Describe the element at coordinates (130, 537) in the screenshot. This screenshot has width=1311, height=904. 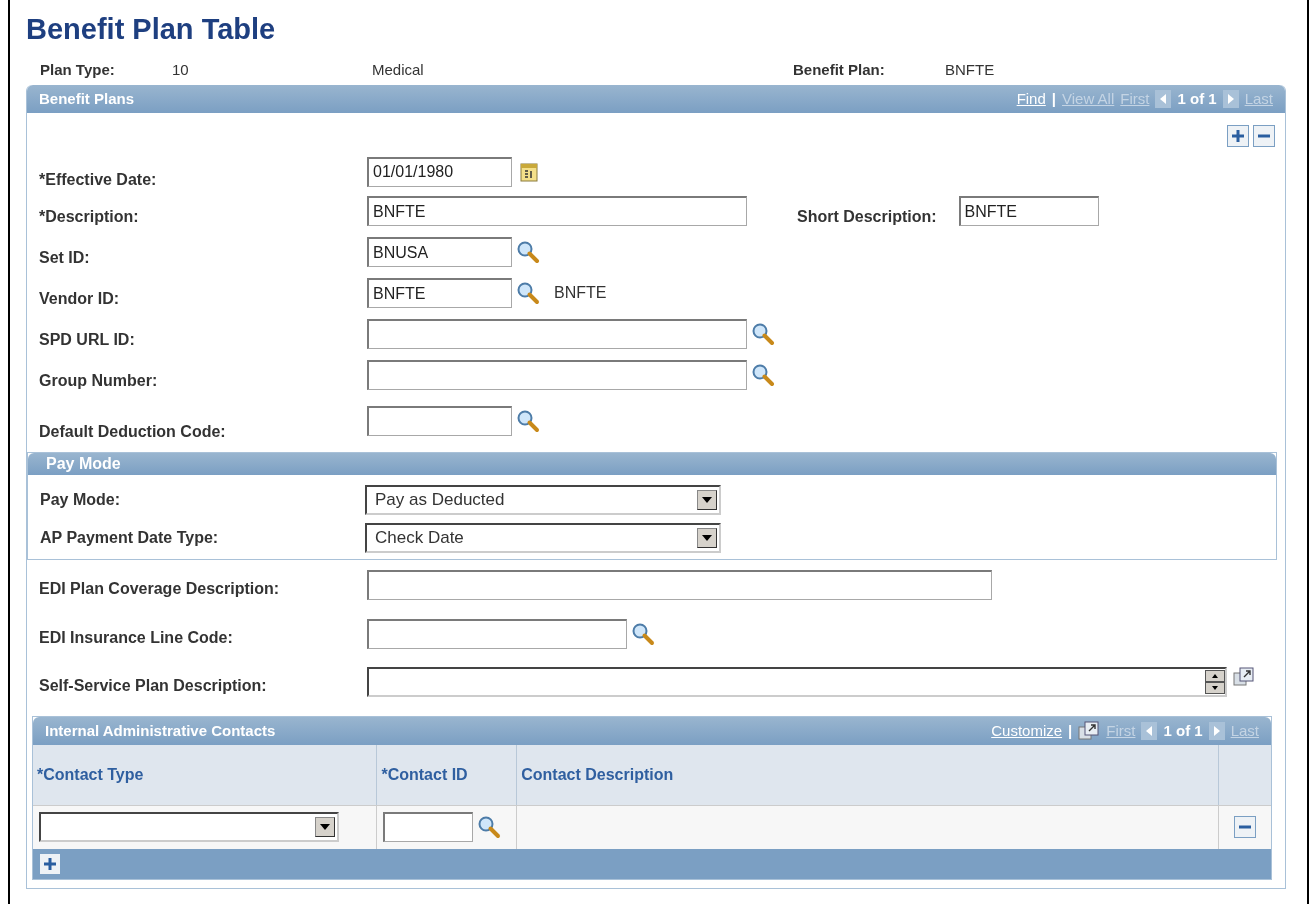
I see `field-label: AP Payment Date Type:` at that location.